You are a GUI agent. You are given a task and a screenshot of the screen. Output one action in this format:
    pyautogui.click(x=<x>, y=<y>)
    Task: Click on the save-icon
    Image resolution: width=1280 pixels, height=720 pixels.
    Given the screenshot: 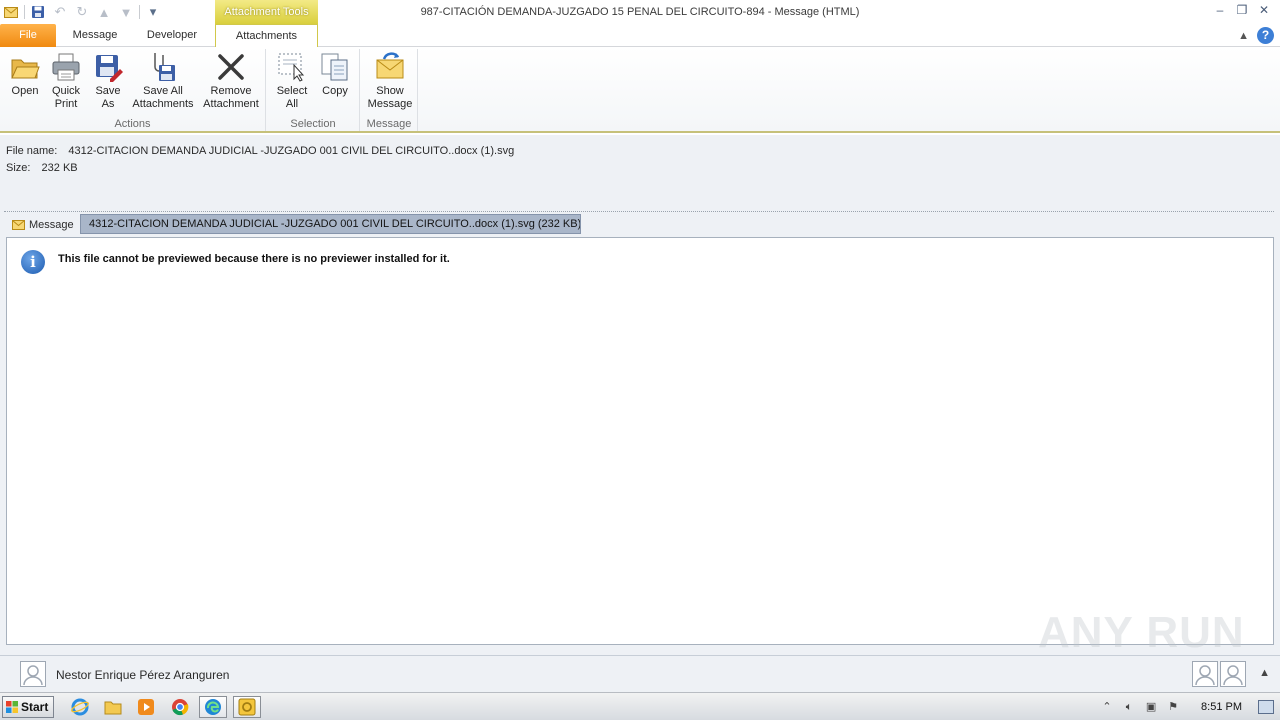 What is the action you would take?
    pyautogui.click(x=38, y=12)
    